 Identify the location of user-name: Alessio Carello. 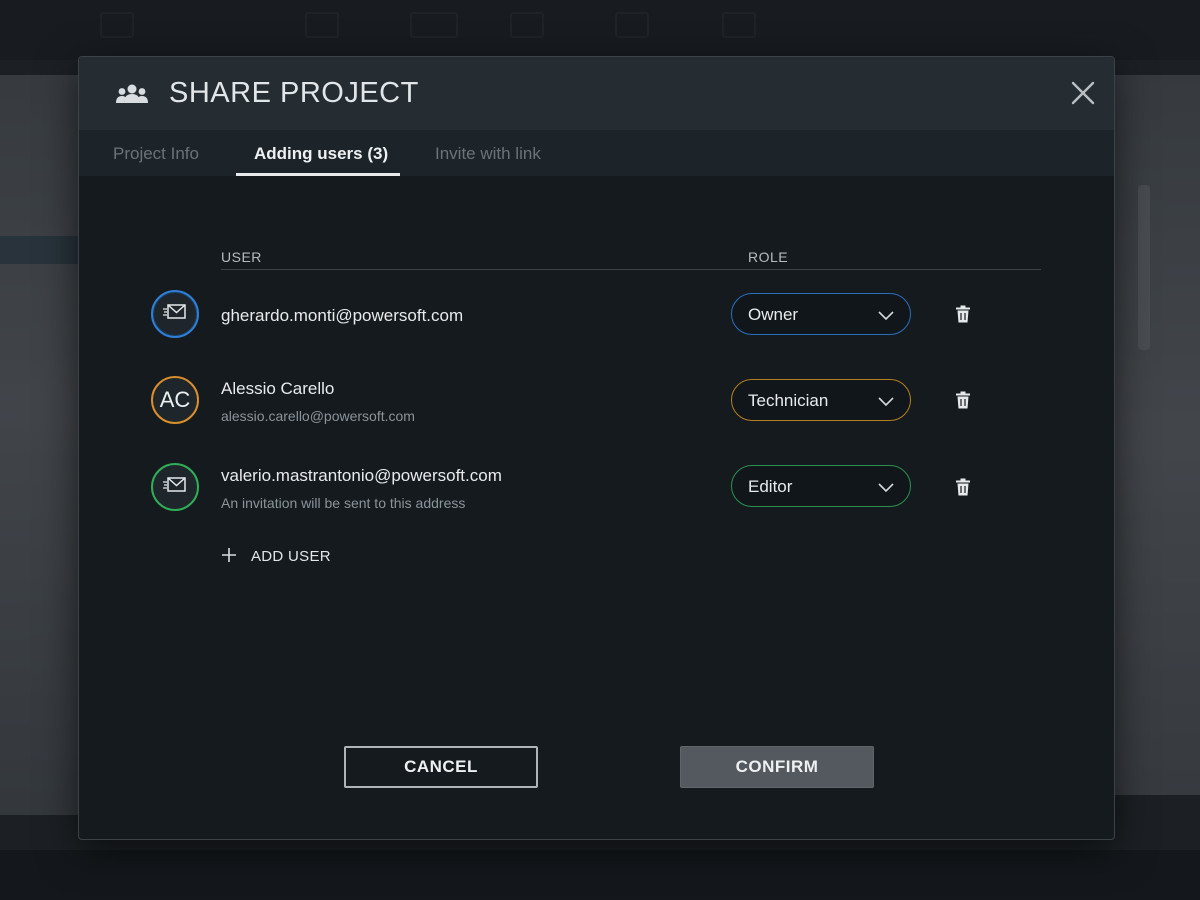
(278, 388).